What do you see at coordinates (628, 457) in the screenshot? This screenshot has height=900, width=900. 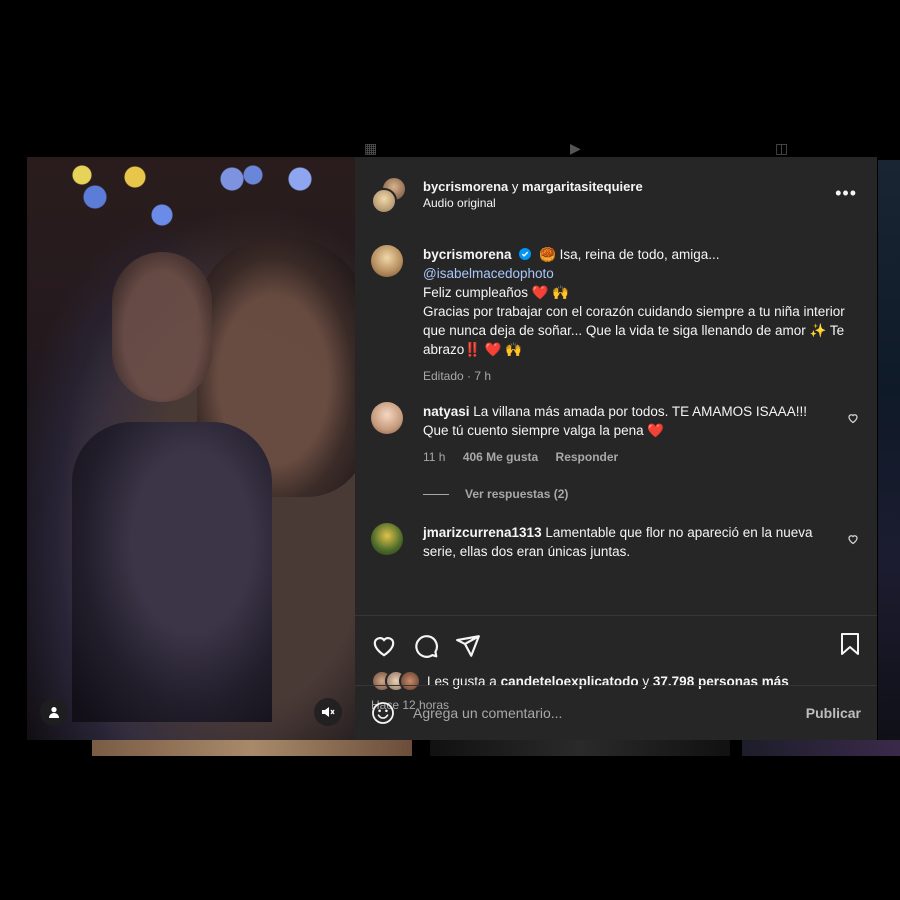 I see `comment-meta: 11 h 406 Me gusta Responder` at bounding box center [628, 457].